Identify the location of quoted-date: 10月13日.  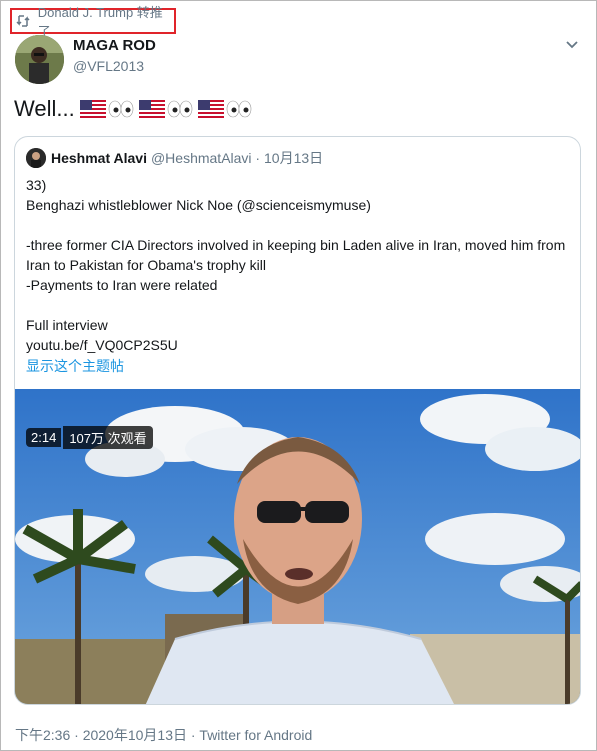
(293, 158).